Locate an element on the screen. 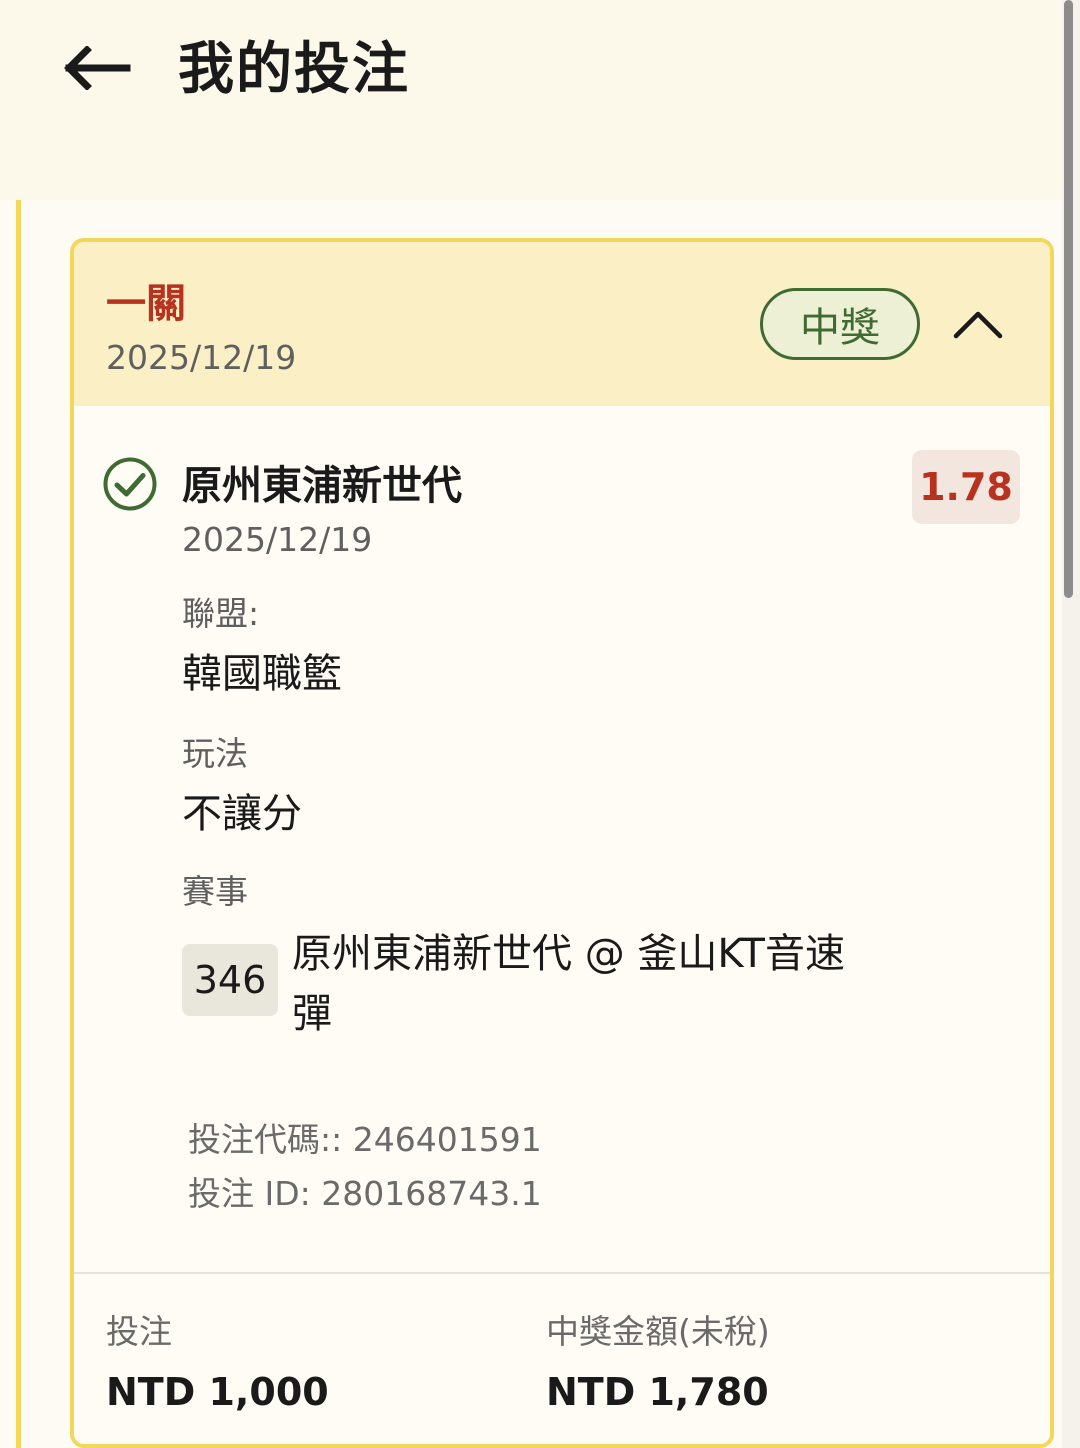 The width and height of the screenshot is (1080, 1448). match-name: 原州東浦新世代 @ 釜山KT音速彈 is located at coordinates (568, 984).